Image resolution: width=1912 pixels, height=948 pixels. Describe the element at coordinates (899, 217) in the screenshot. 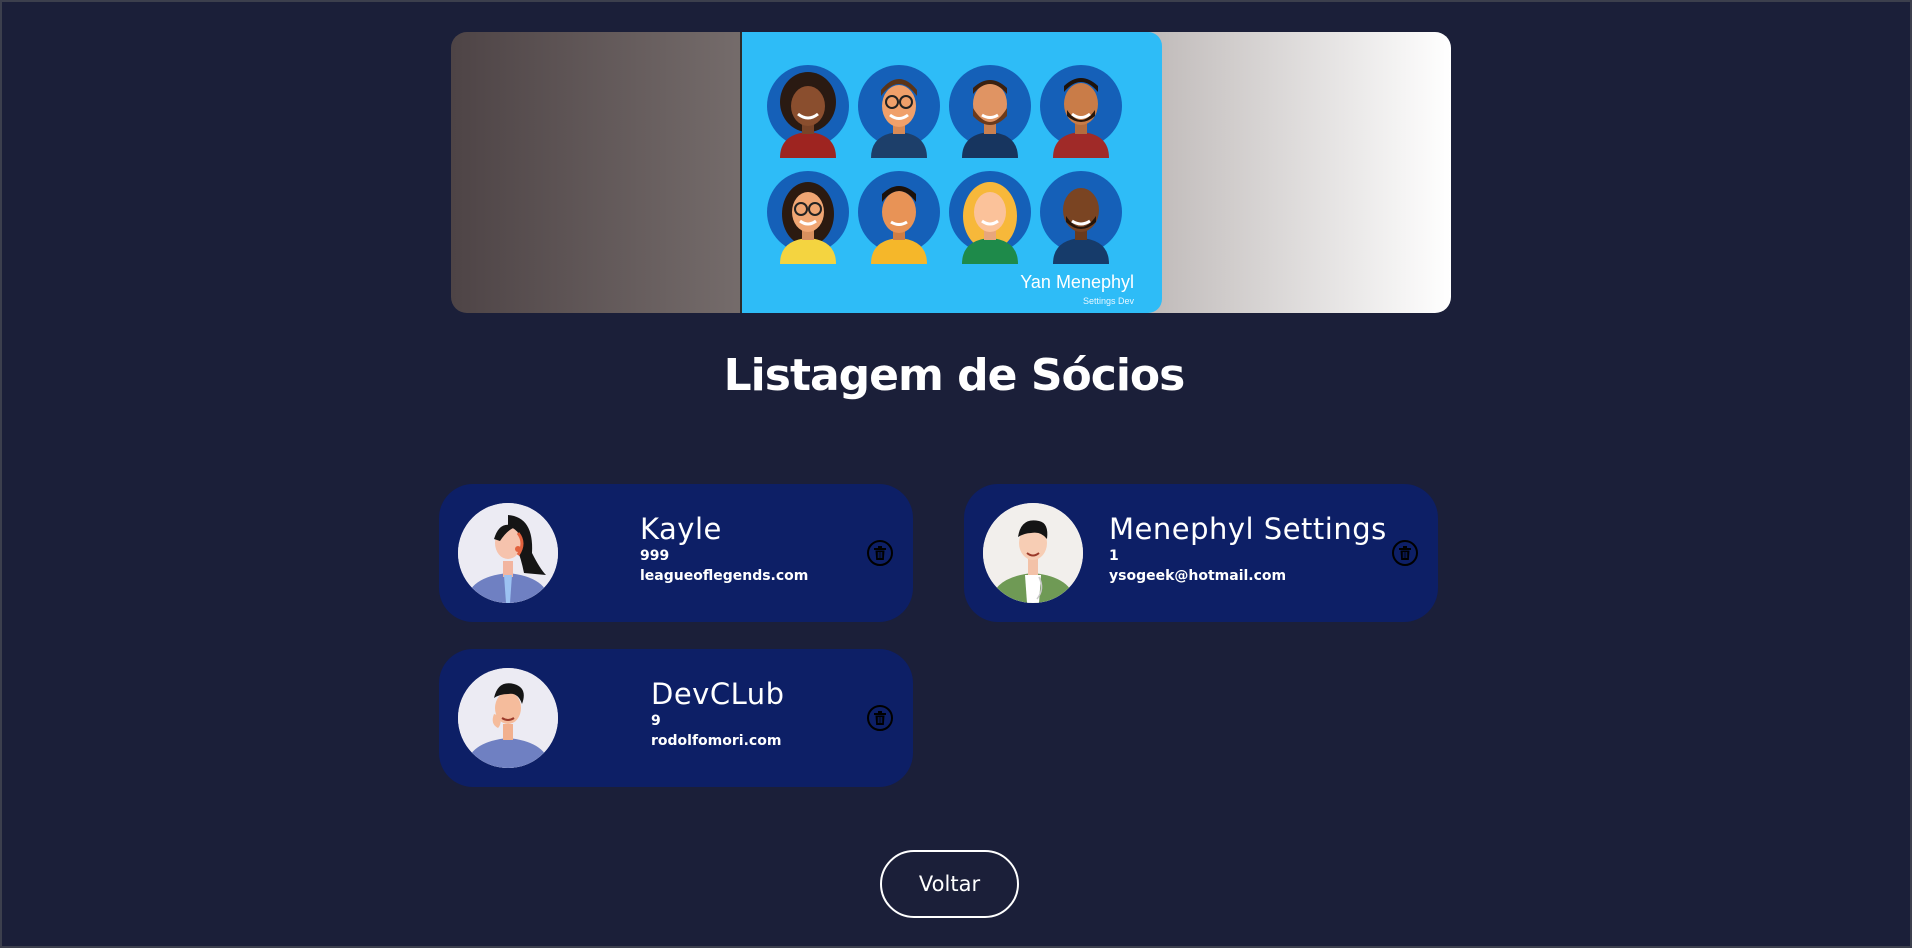

I see `banner-avatar-man-young` at that location.